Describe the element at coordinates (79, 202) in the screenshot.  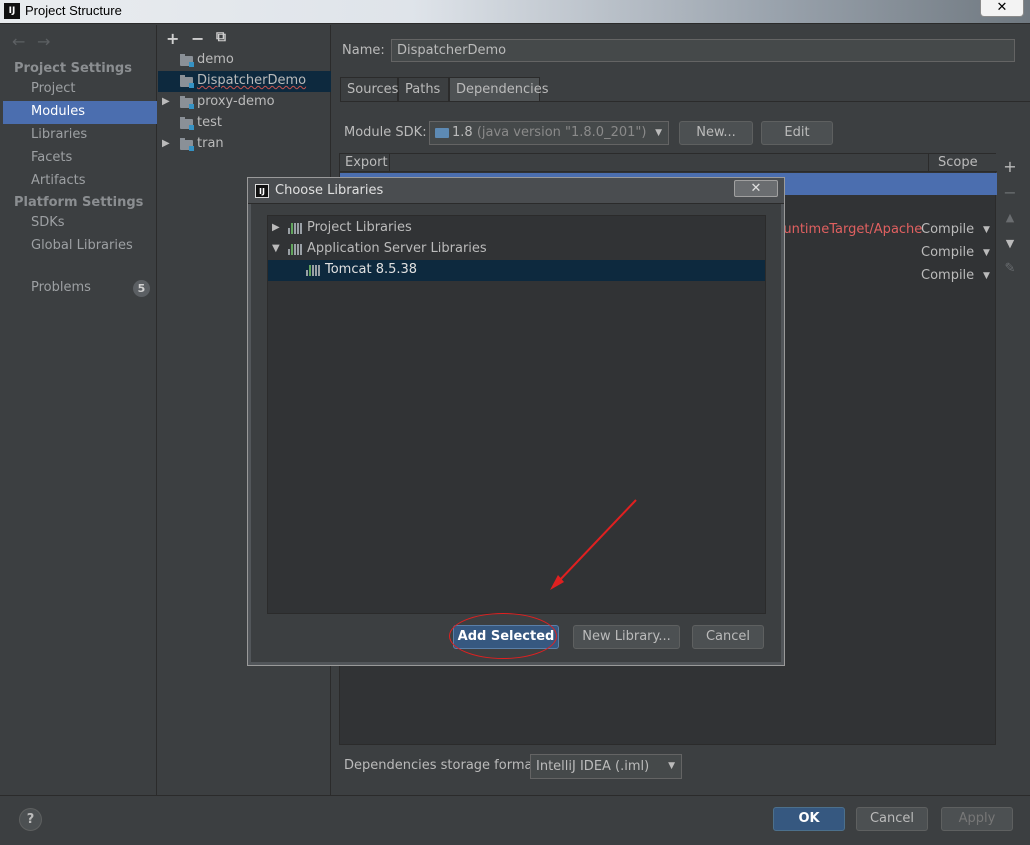
I see `platform-settings-header: Platform Settings` at that location.